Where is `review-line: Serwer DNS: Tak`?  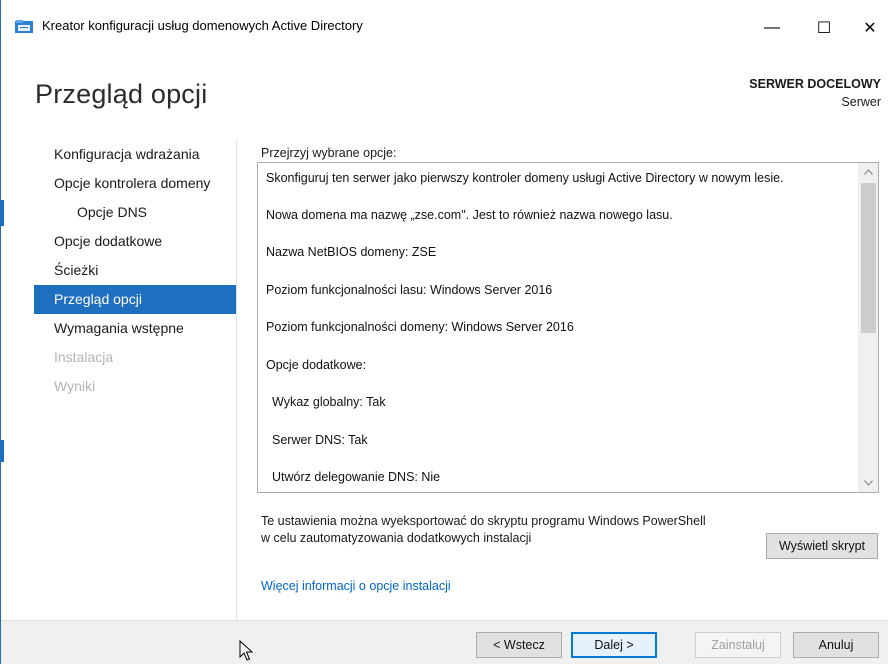 review-line: Serwer DNS: Tak is located at coordinates (320, 440).